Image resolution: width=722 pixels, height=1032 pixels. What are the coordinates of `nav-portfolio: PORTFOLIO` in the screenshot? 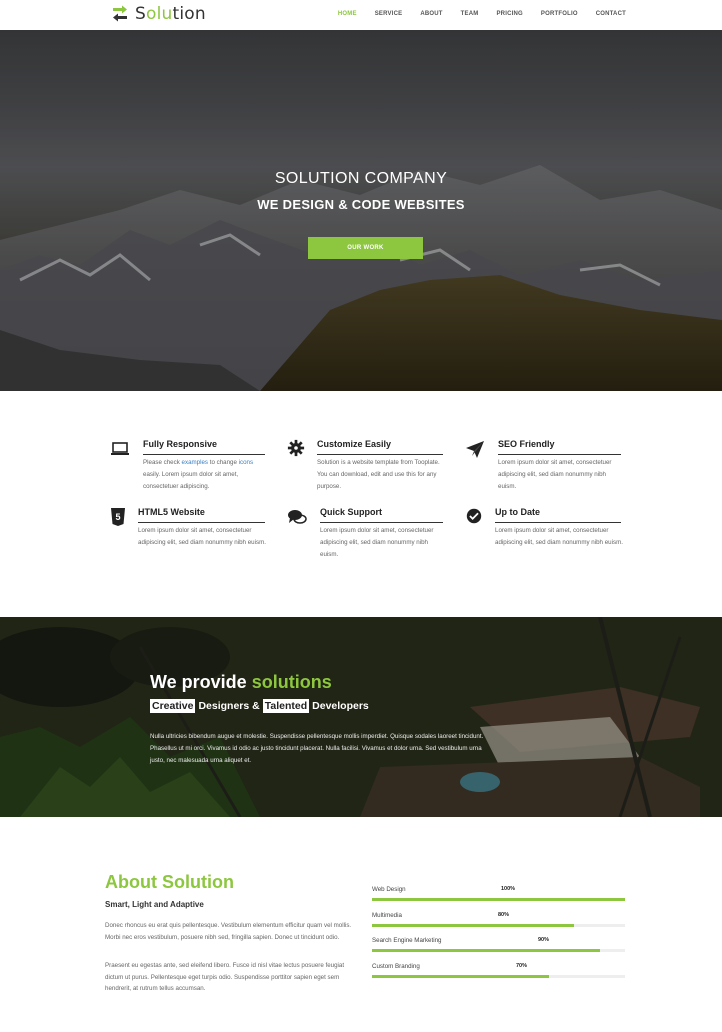 It's located at (559, 14).